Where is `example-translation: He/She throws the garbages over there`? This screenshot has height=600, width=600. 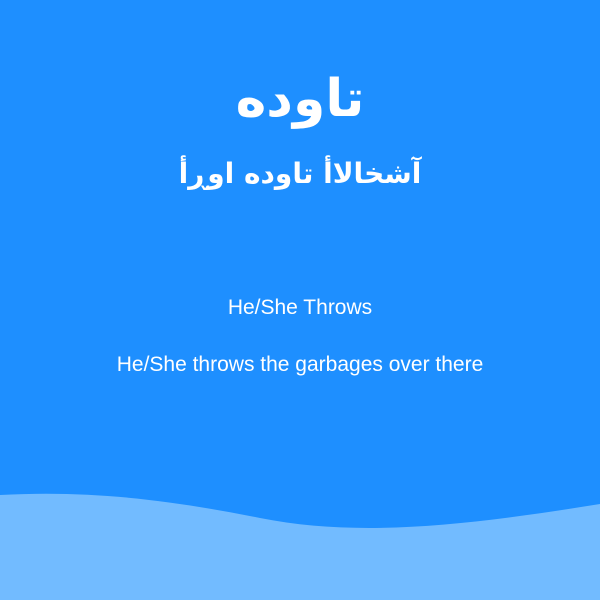
example-translation: He/She throws the garbages over there is located at coordinates (300, 364).